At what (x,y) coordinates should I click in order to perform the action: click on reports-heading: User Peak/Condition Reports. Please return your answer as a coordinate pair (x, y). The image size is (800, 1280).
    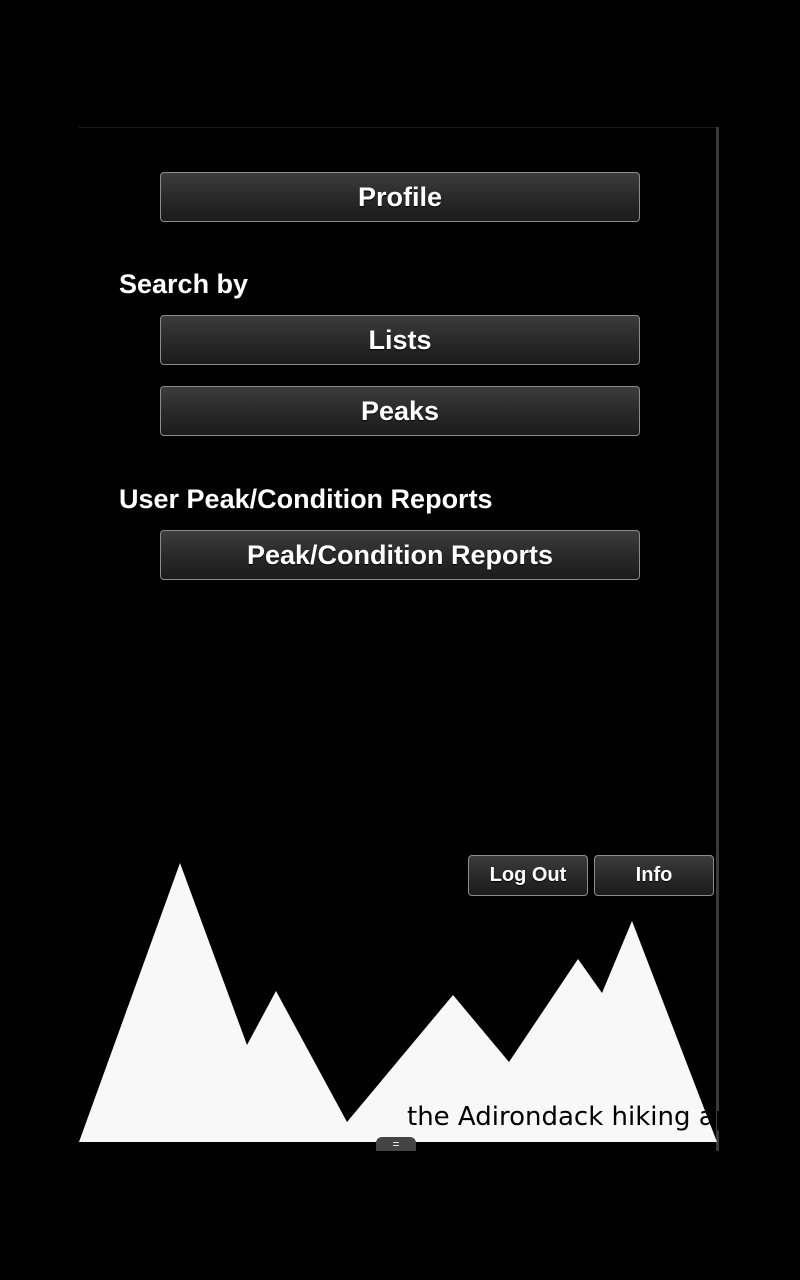
    Looking at the image, I should click on (306, 499).